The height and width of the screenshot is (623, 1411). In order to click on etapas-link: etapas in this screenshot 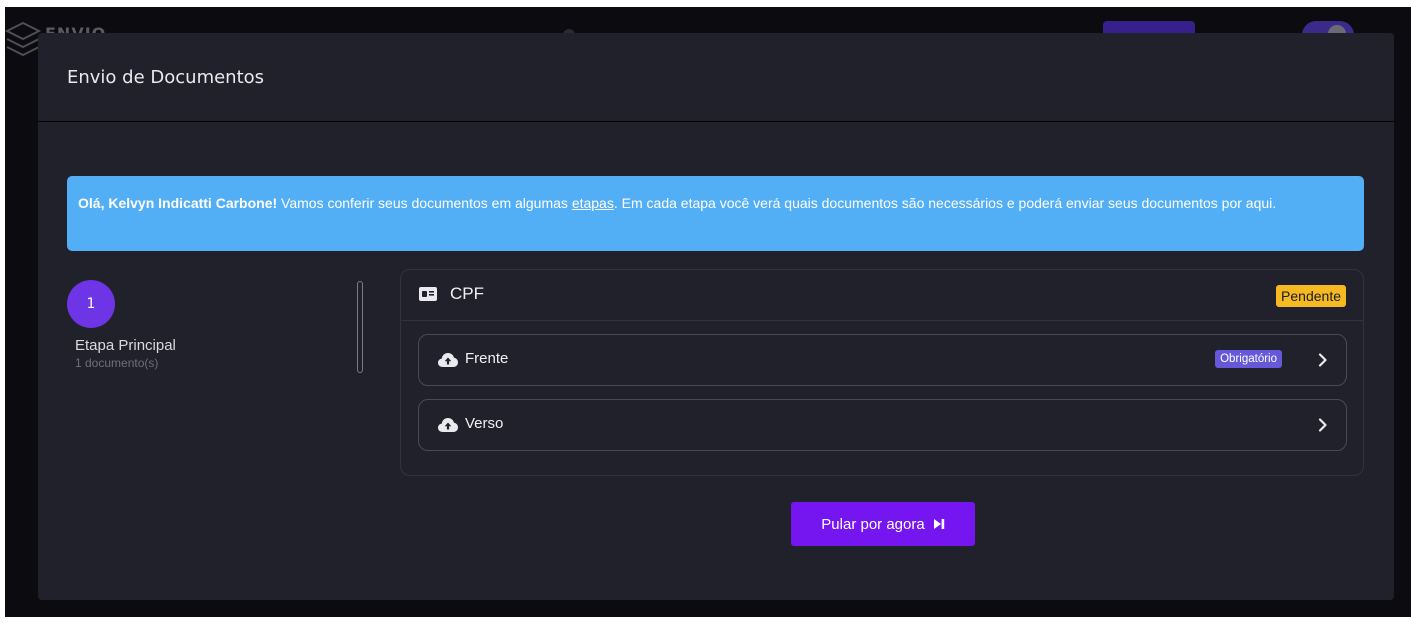, I will do `click(593, 203)`.